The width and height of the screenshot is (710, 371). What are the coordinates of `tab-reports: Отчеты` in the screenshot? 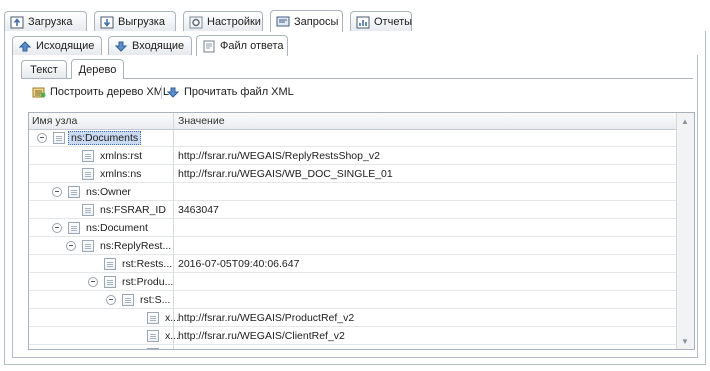 It's located at (381, 21).